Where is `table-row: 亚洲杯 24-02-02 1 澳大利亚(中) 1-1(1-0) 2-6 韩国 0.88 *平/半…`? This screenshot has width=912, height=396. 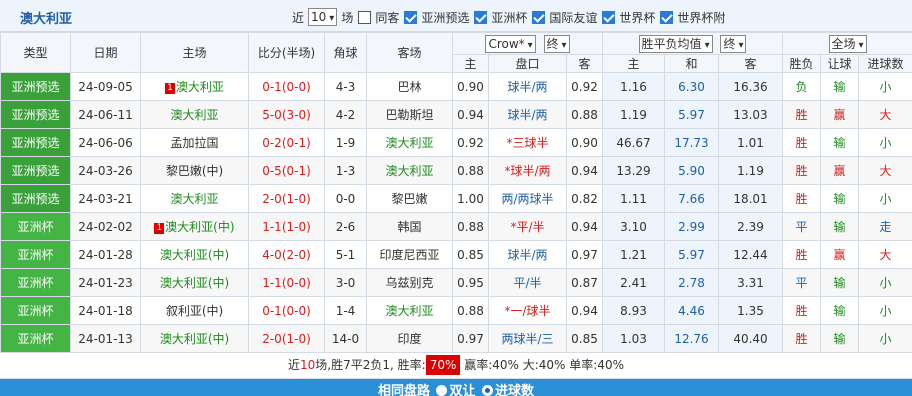 table-row: 亚洲杯 24-02-02 1 澳大利亚(中) 1-1(1-0) 2-6 韩国 0.88 *平/半… is located at coordinates (456, 226).